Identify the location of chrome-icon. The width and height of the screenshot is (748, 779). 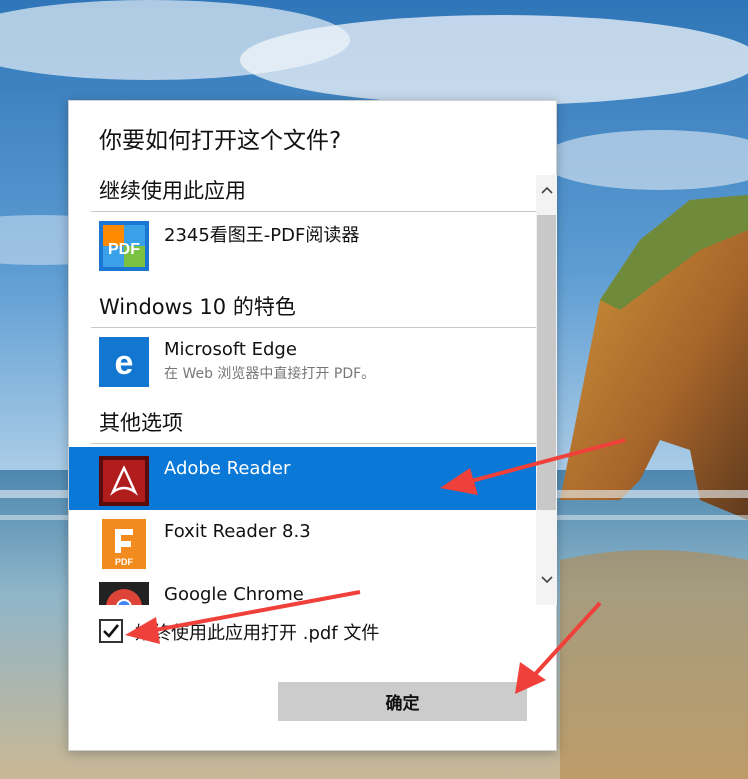
(124, 593).